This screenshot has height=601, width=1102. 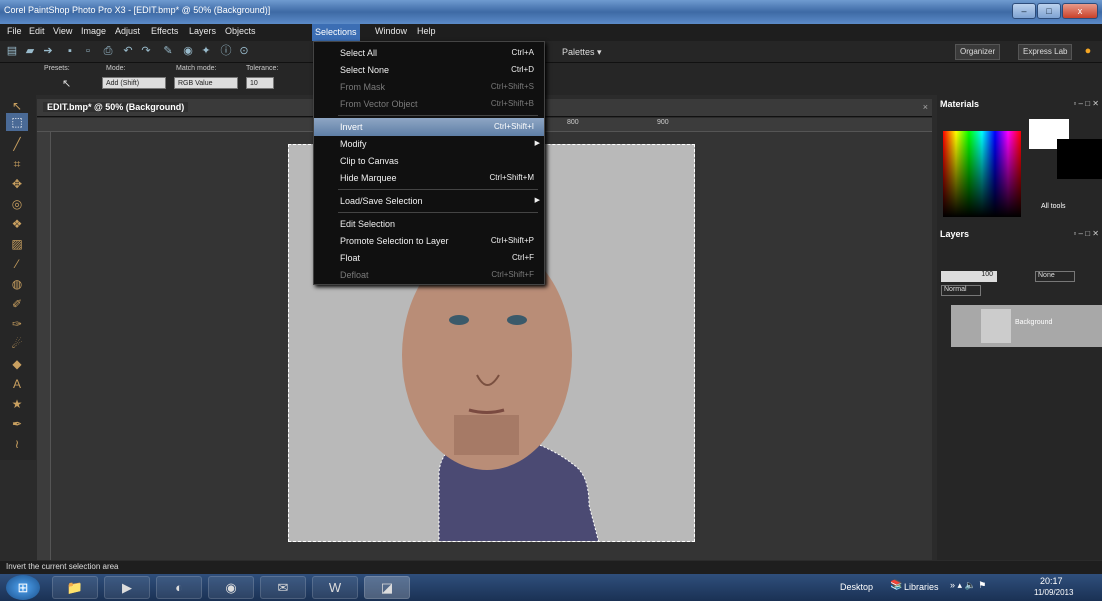 What do you see at coordinates (968, 585) in the screenshot?
I see `tray-overflow-icon: » ▴ 🔈 ⚑` at bounding box center [968, 585].